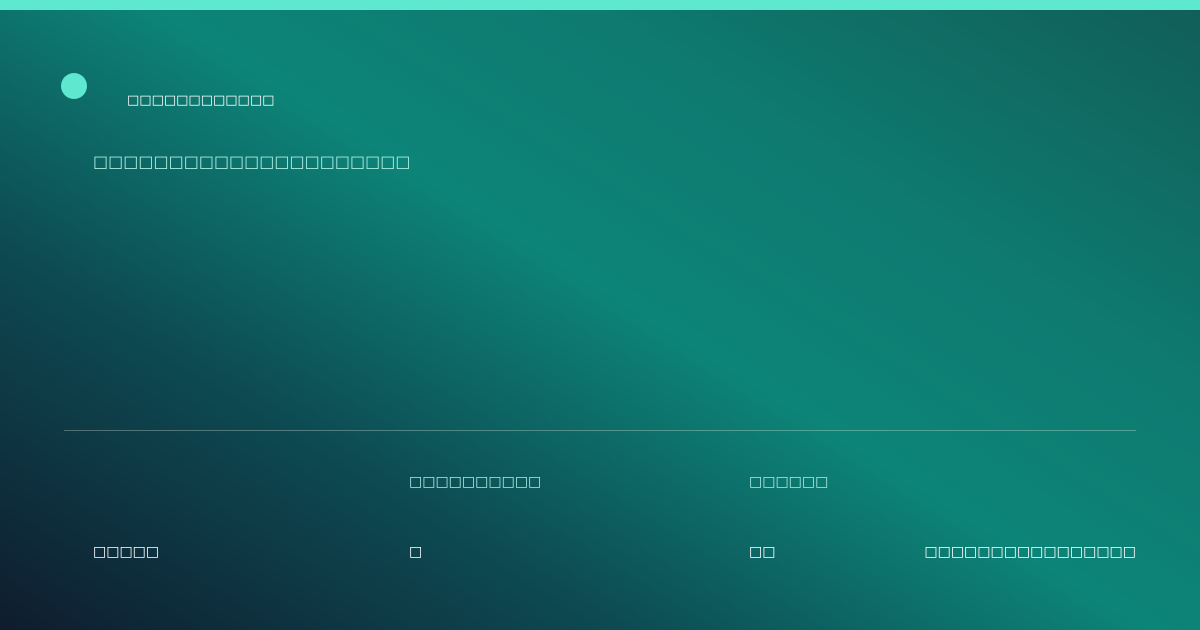  I want to click on meta-label-3: □□□□□□, so click(789, 482).